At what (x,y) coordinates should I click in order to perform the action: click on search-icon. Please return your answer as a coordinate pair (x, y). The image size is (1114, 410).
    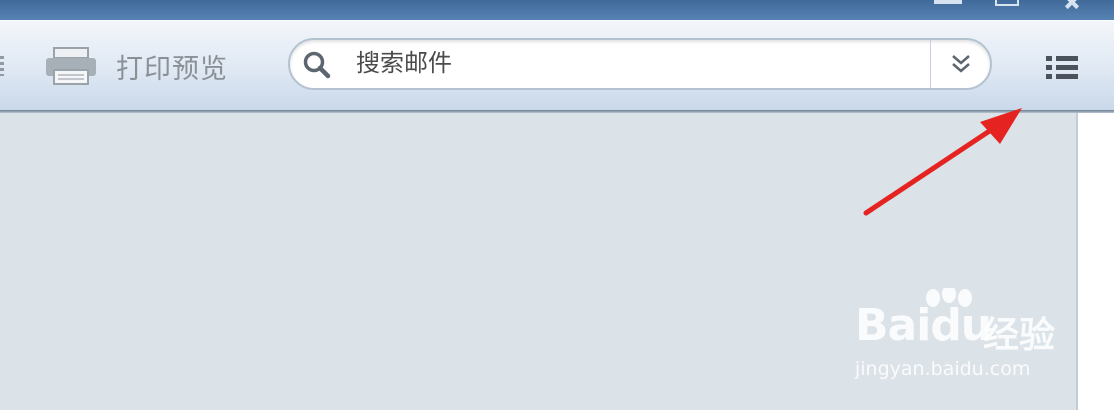
    Looking at the image, I should click on (317, 65).